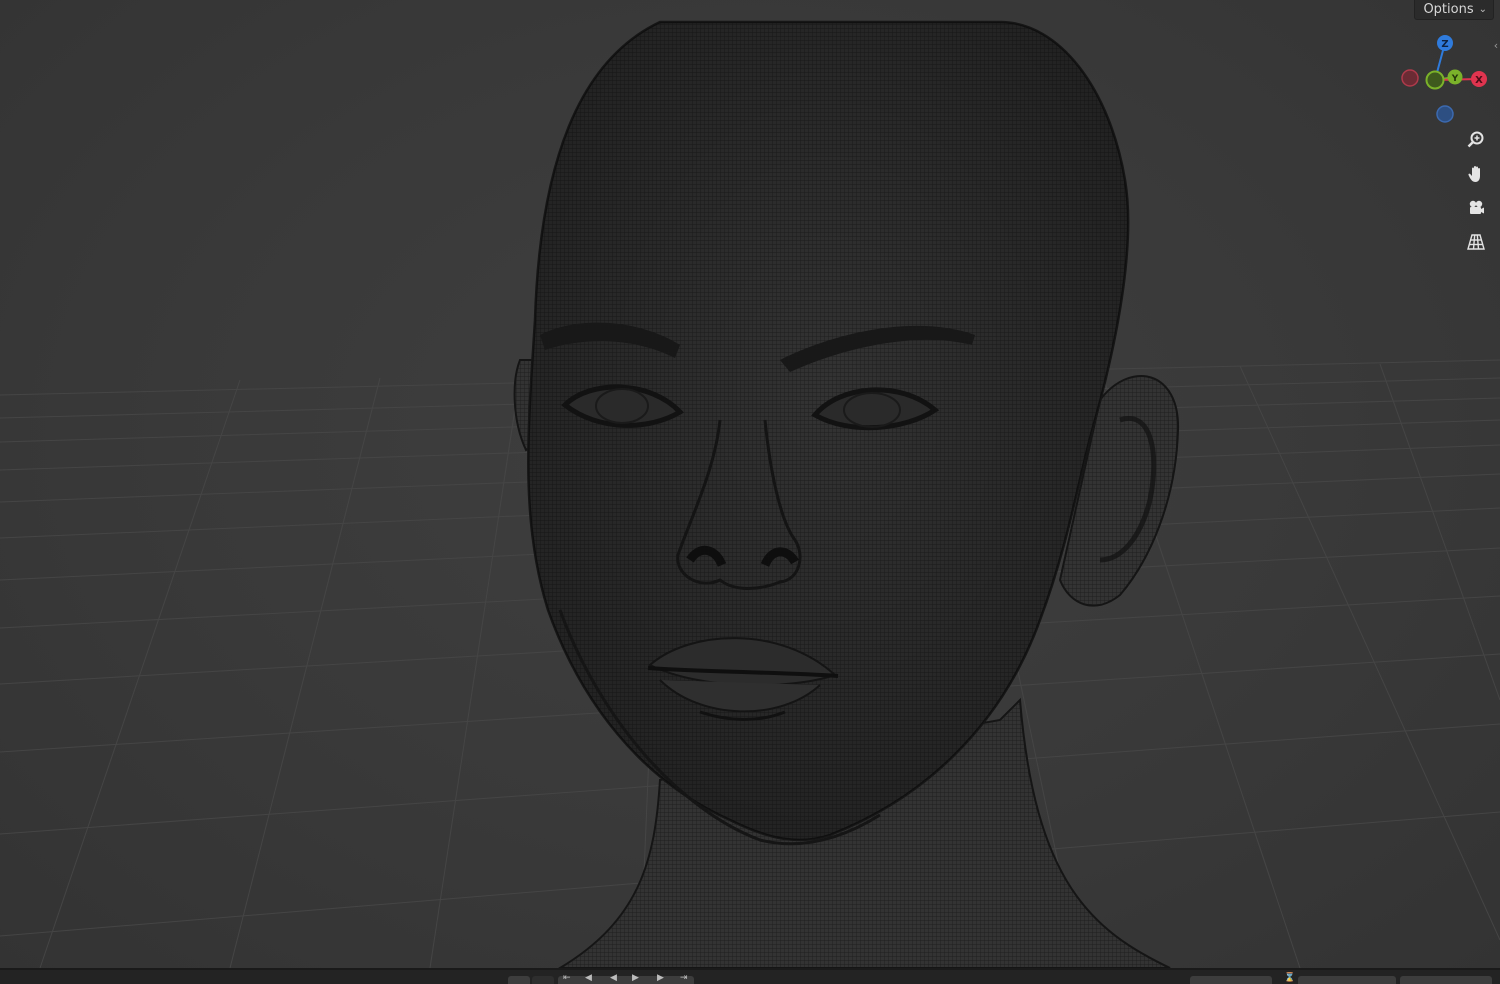 This screenshot has width=1500, height=984. I want to click on zoom-magnifier-icon, so click(1475, 139).